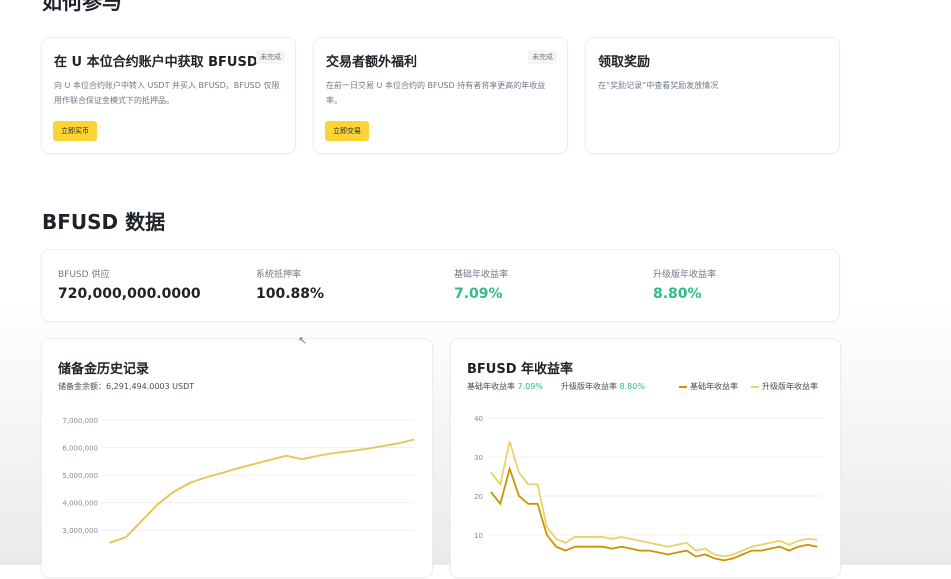  Describe the element at coordinates (75, 131) in the screenshot. I see `buy-now-button: 立即买币` at that location.